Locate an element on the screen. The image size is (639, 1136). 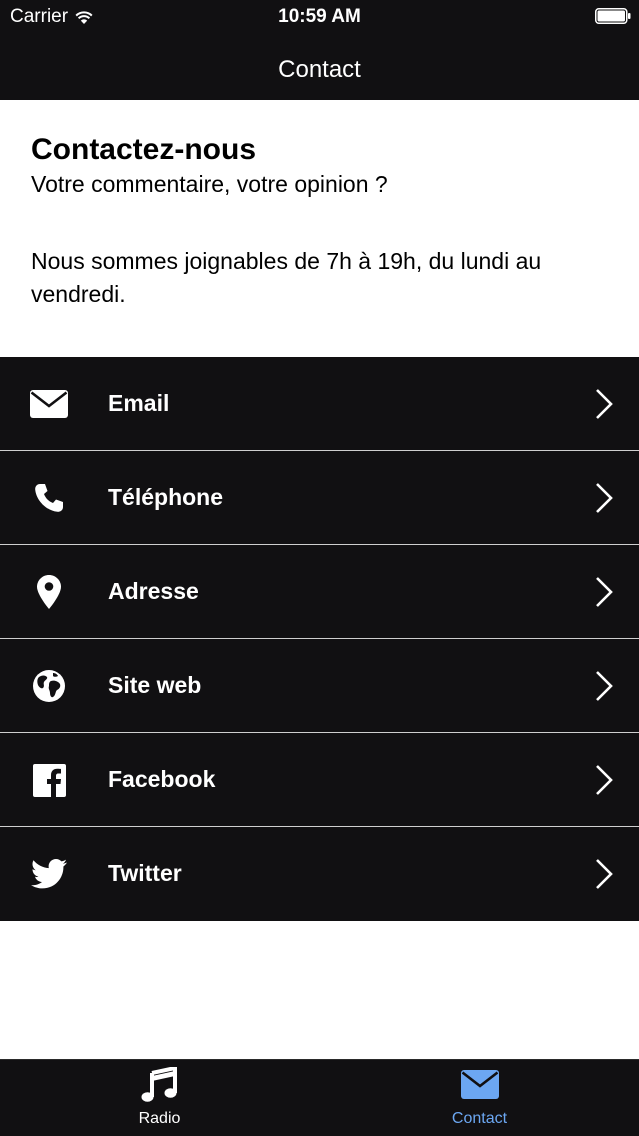
intro-heading: Contactez-nous is located at coordinates (143, 149).